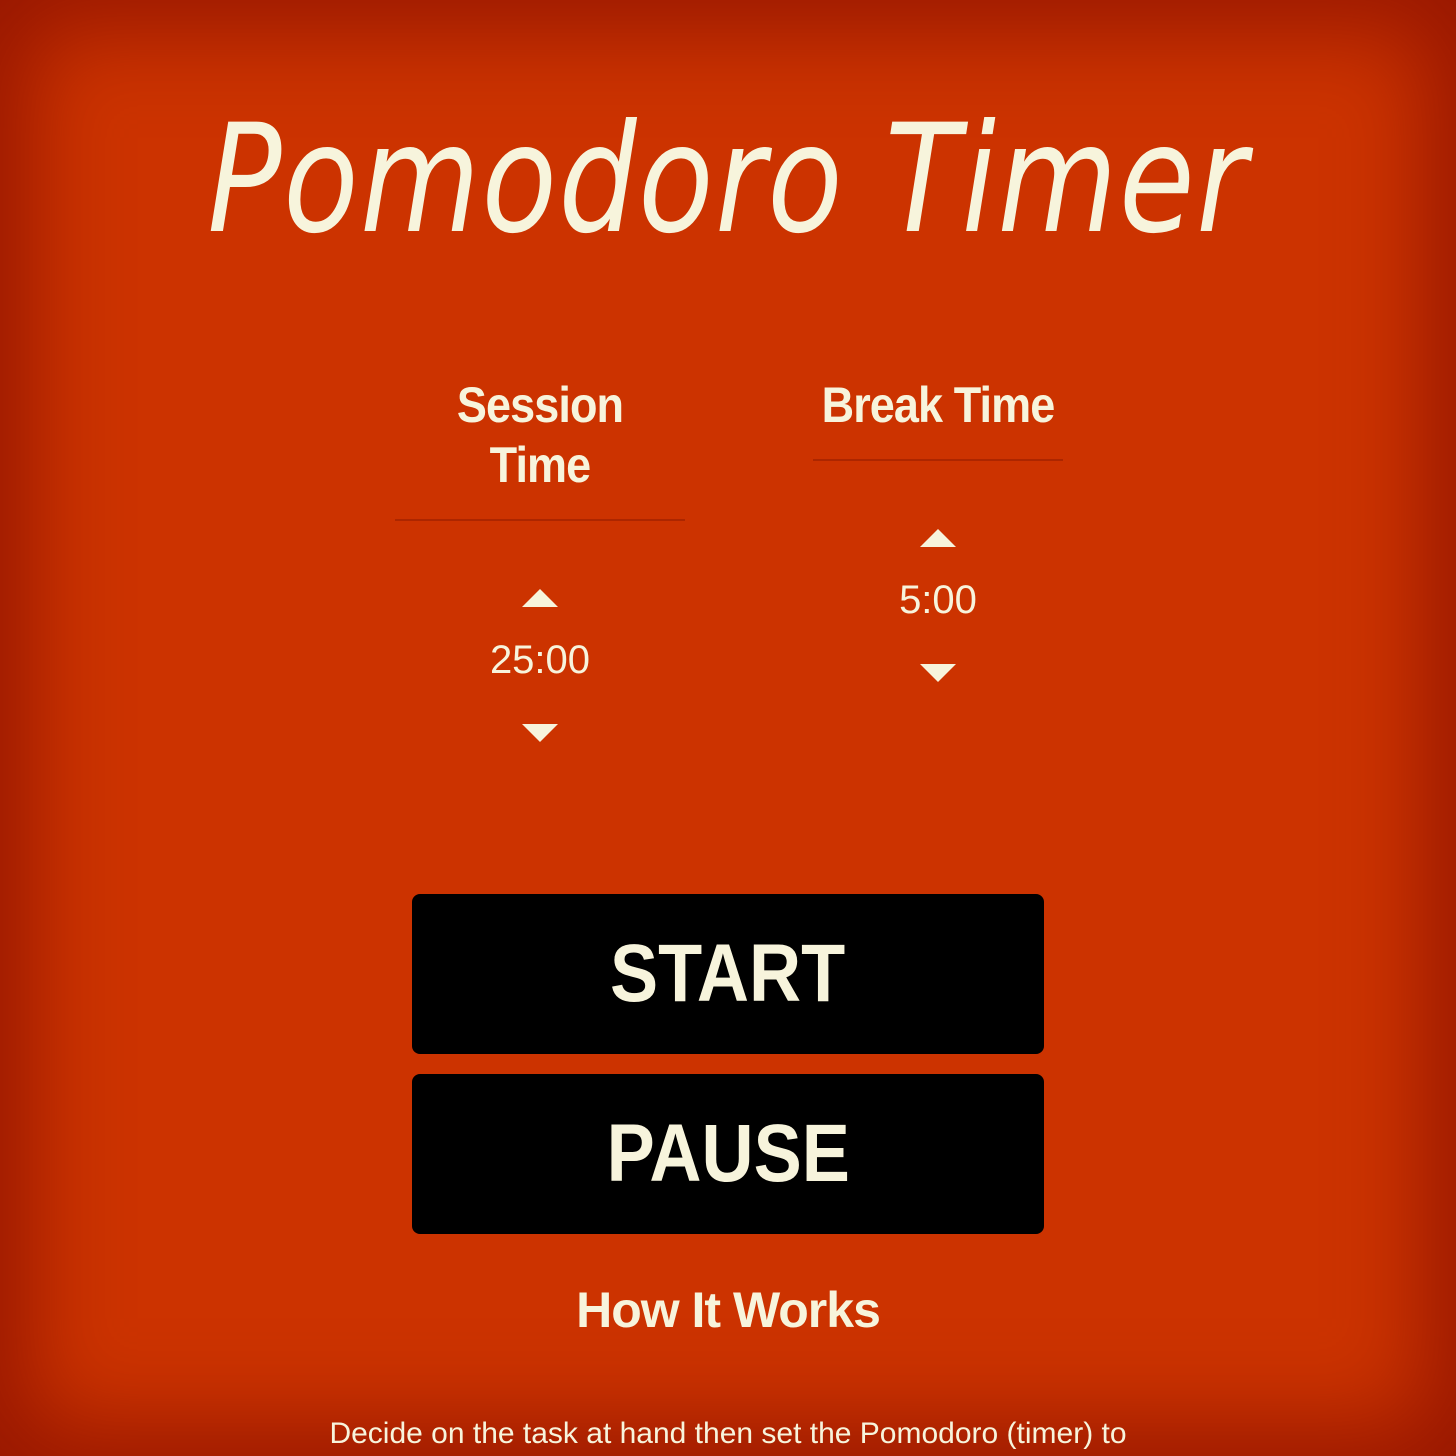 The height and width of the screenshot is (1456, 1456). I want to click on break-increase-button, so click(938, 538).